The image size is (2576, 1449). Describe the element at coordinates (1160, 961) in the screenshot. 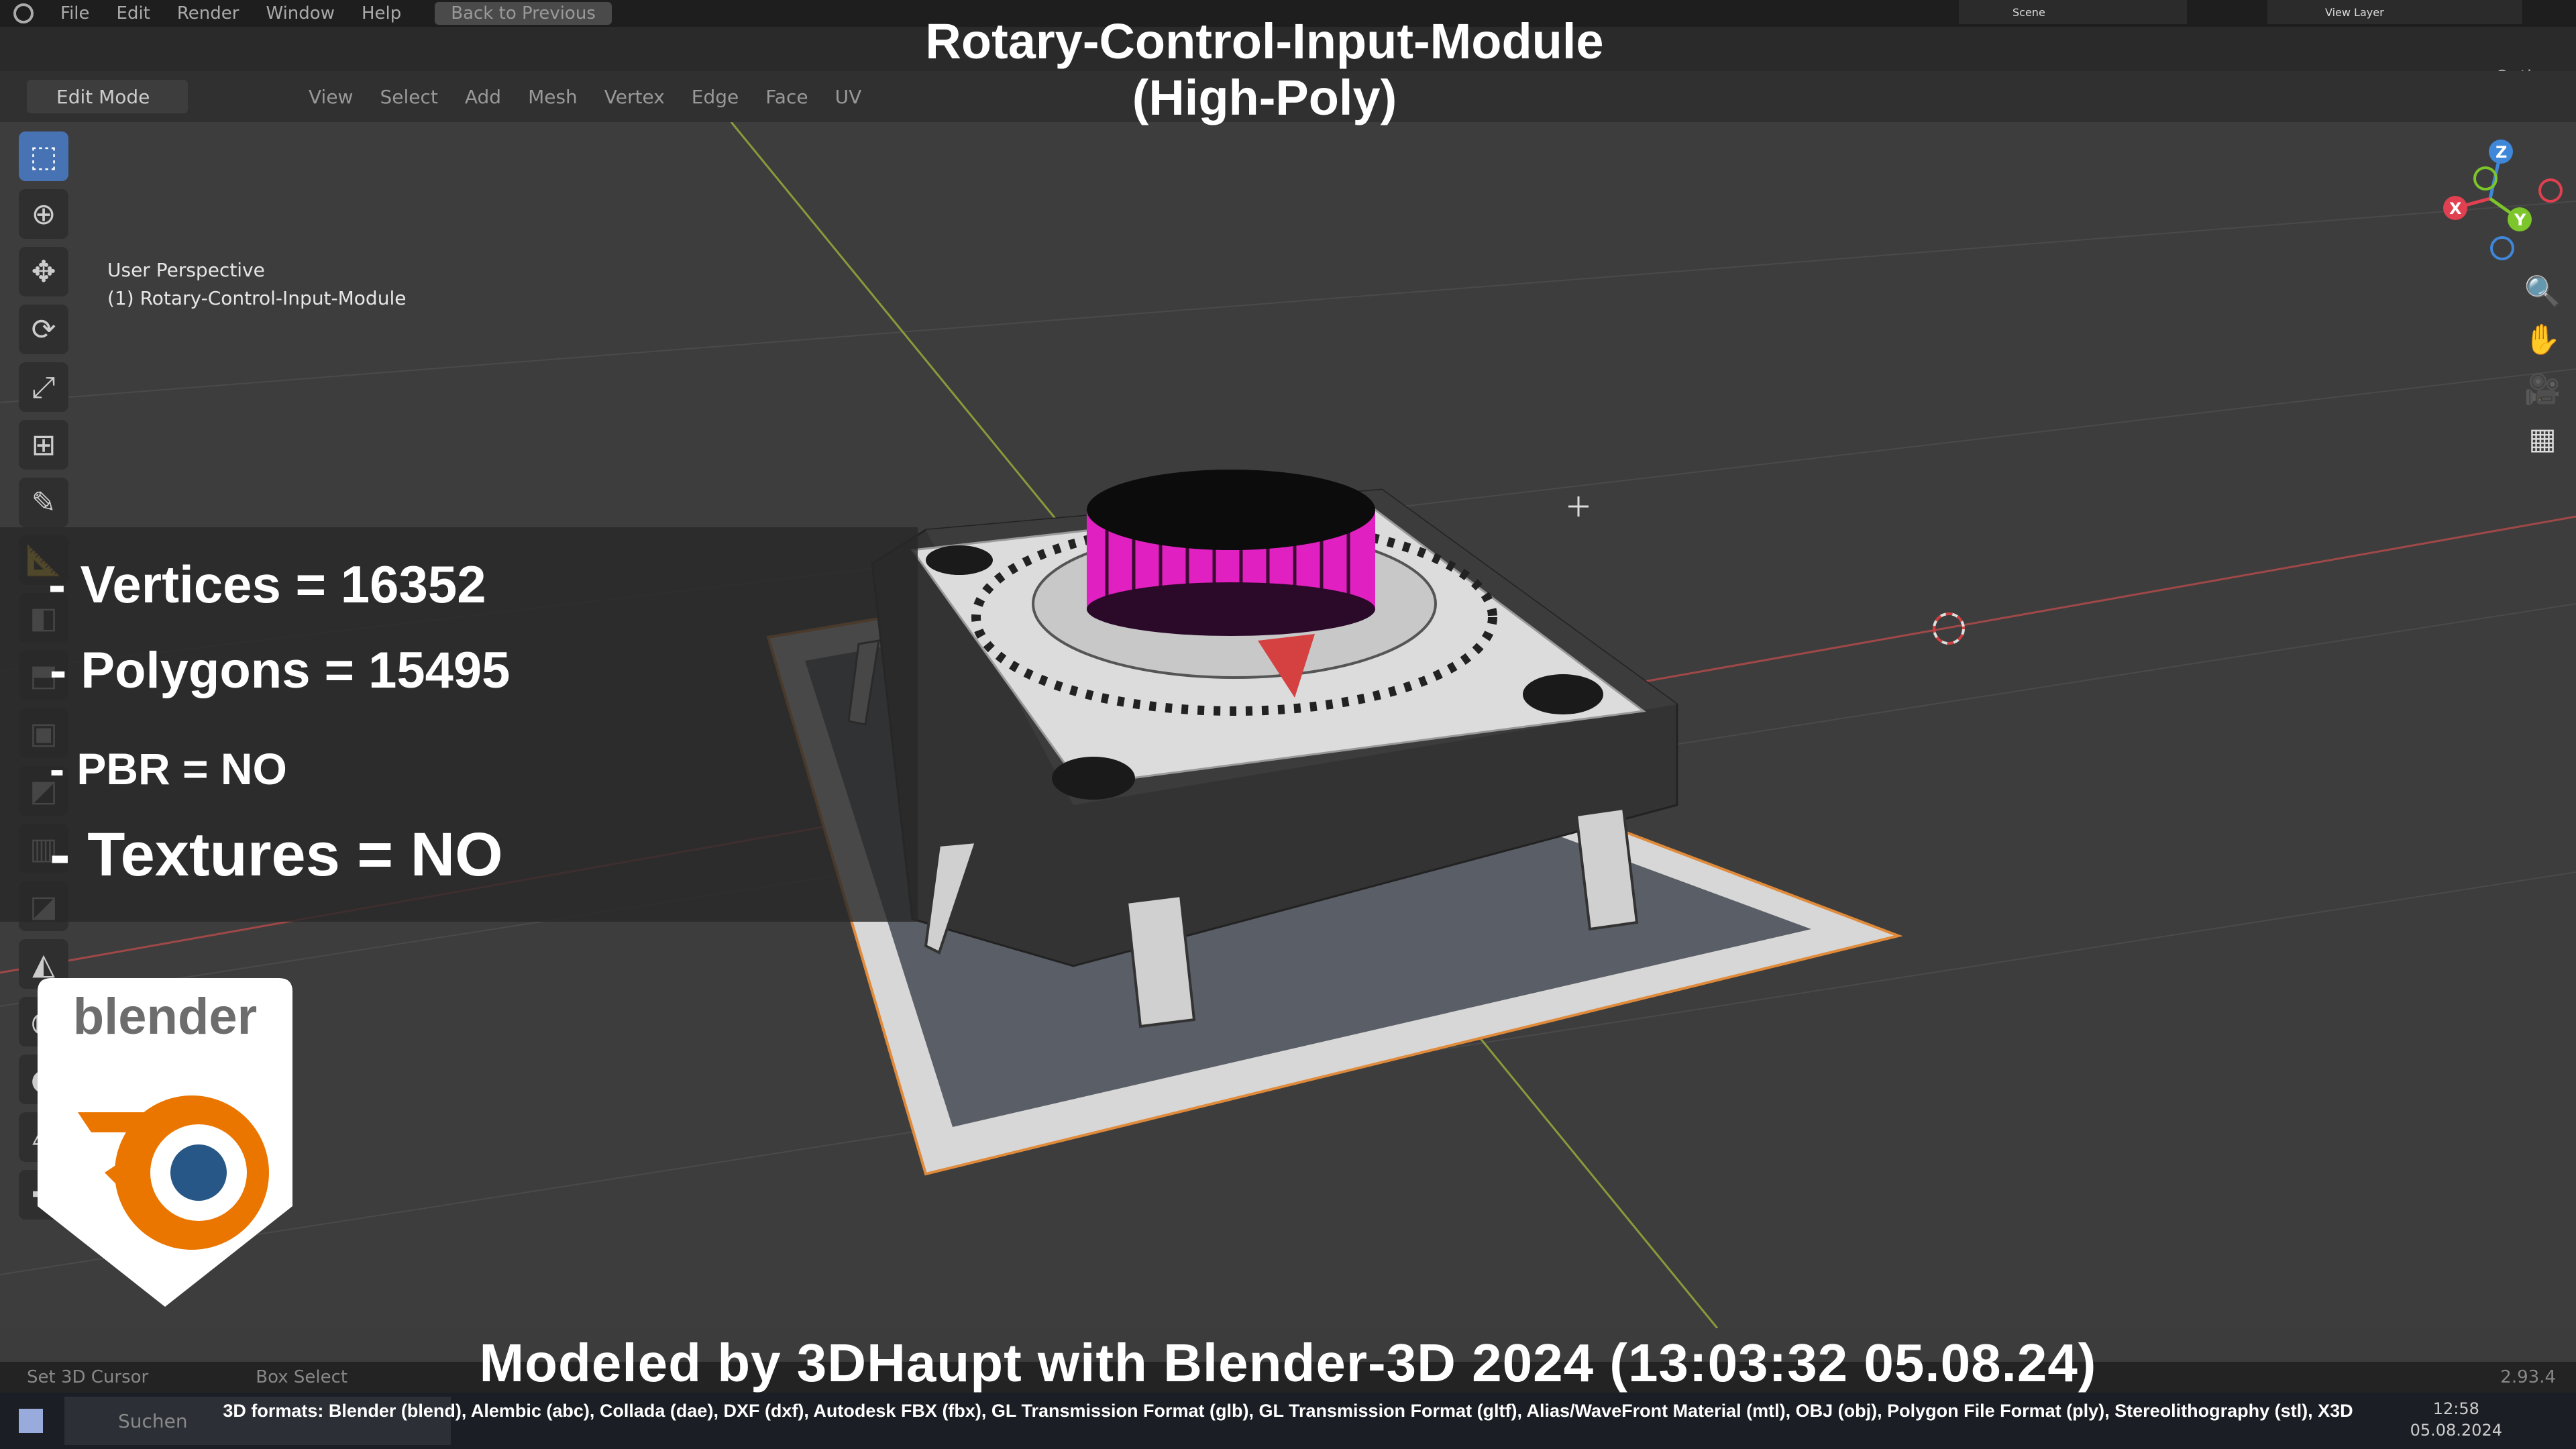

I see `leg-front` at that location.